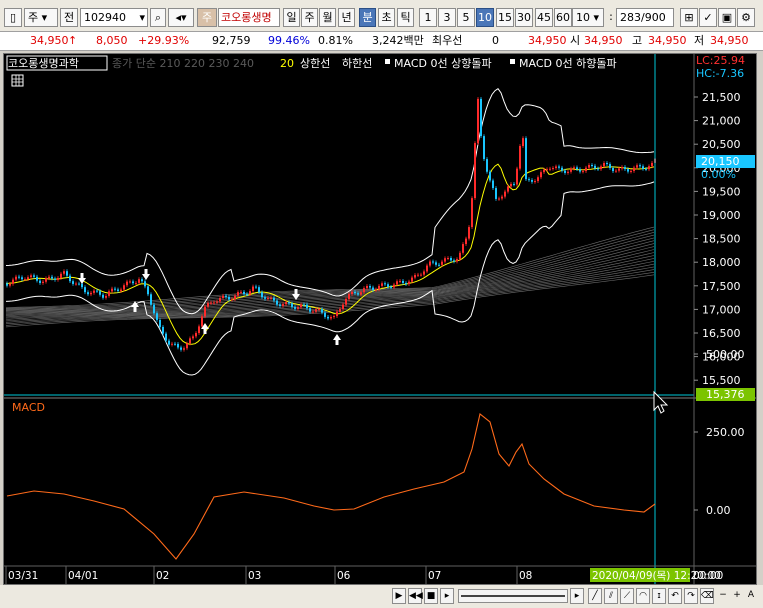  What do you see at coordinates (746, 17) in the screenshot?
I see `gear-icon: ⚙` at bounding box center [746, 17].